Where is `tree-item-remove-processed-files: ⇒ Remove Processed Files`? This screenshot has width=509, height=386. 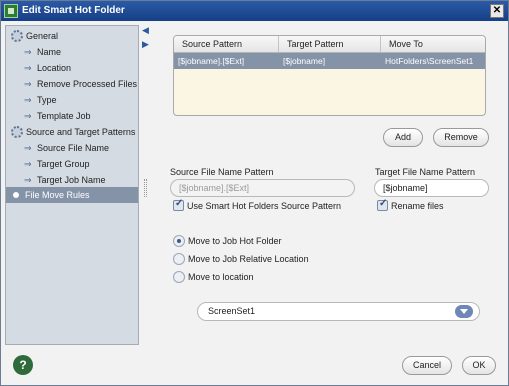
tree-item-remove-processed-files: ⇒ Remove Processed Files is located at coordinates (72, 84).